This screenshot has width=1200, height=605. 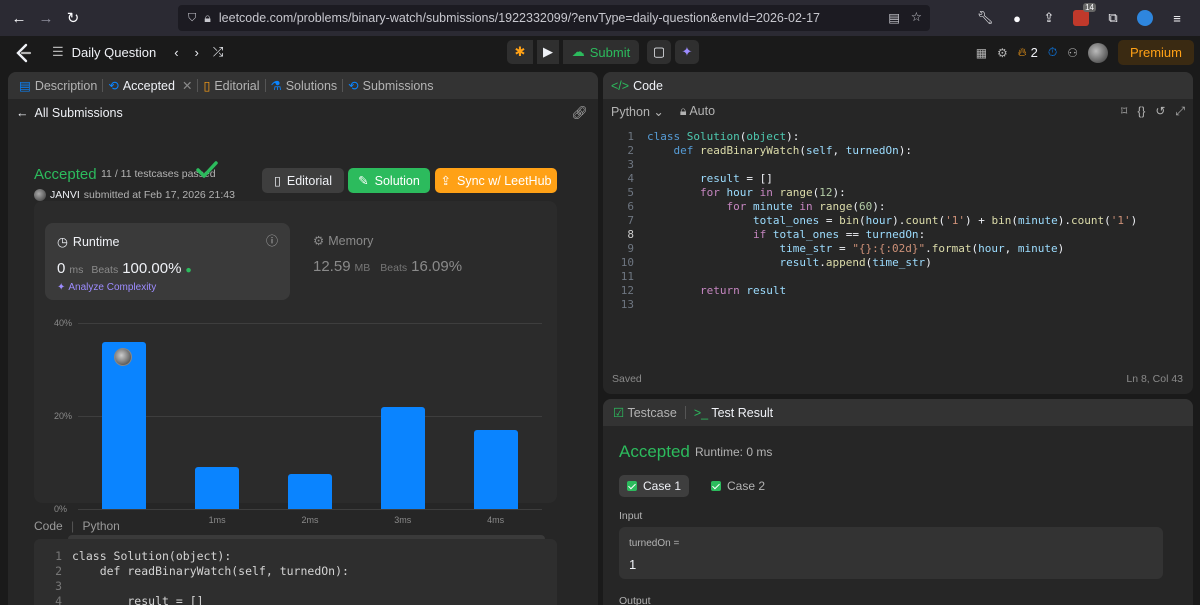 I want to click on history-icon: ⟲, so click(x=353, y=86).